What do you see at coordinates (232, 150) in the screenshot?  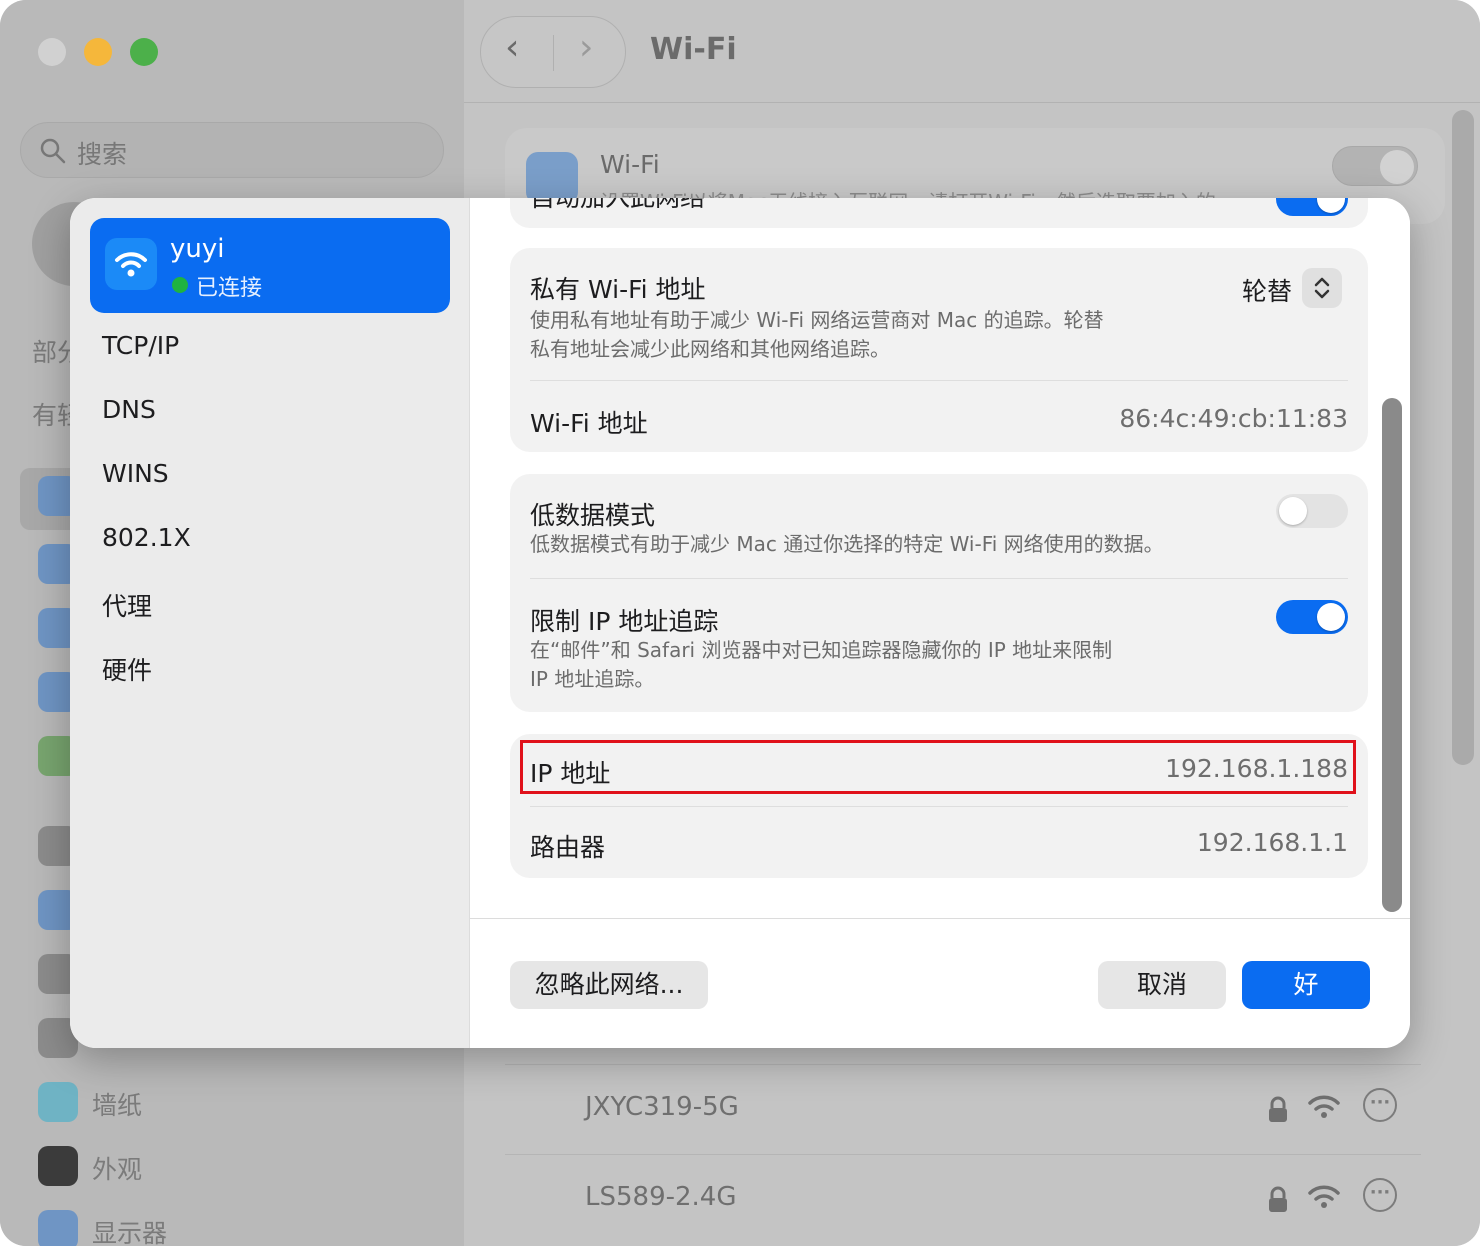 I see `search-field: 搜索` at bounding box center [232, 150].